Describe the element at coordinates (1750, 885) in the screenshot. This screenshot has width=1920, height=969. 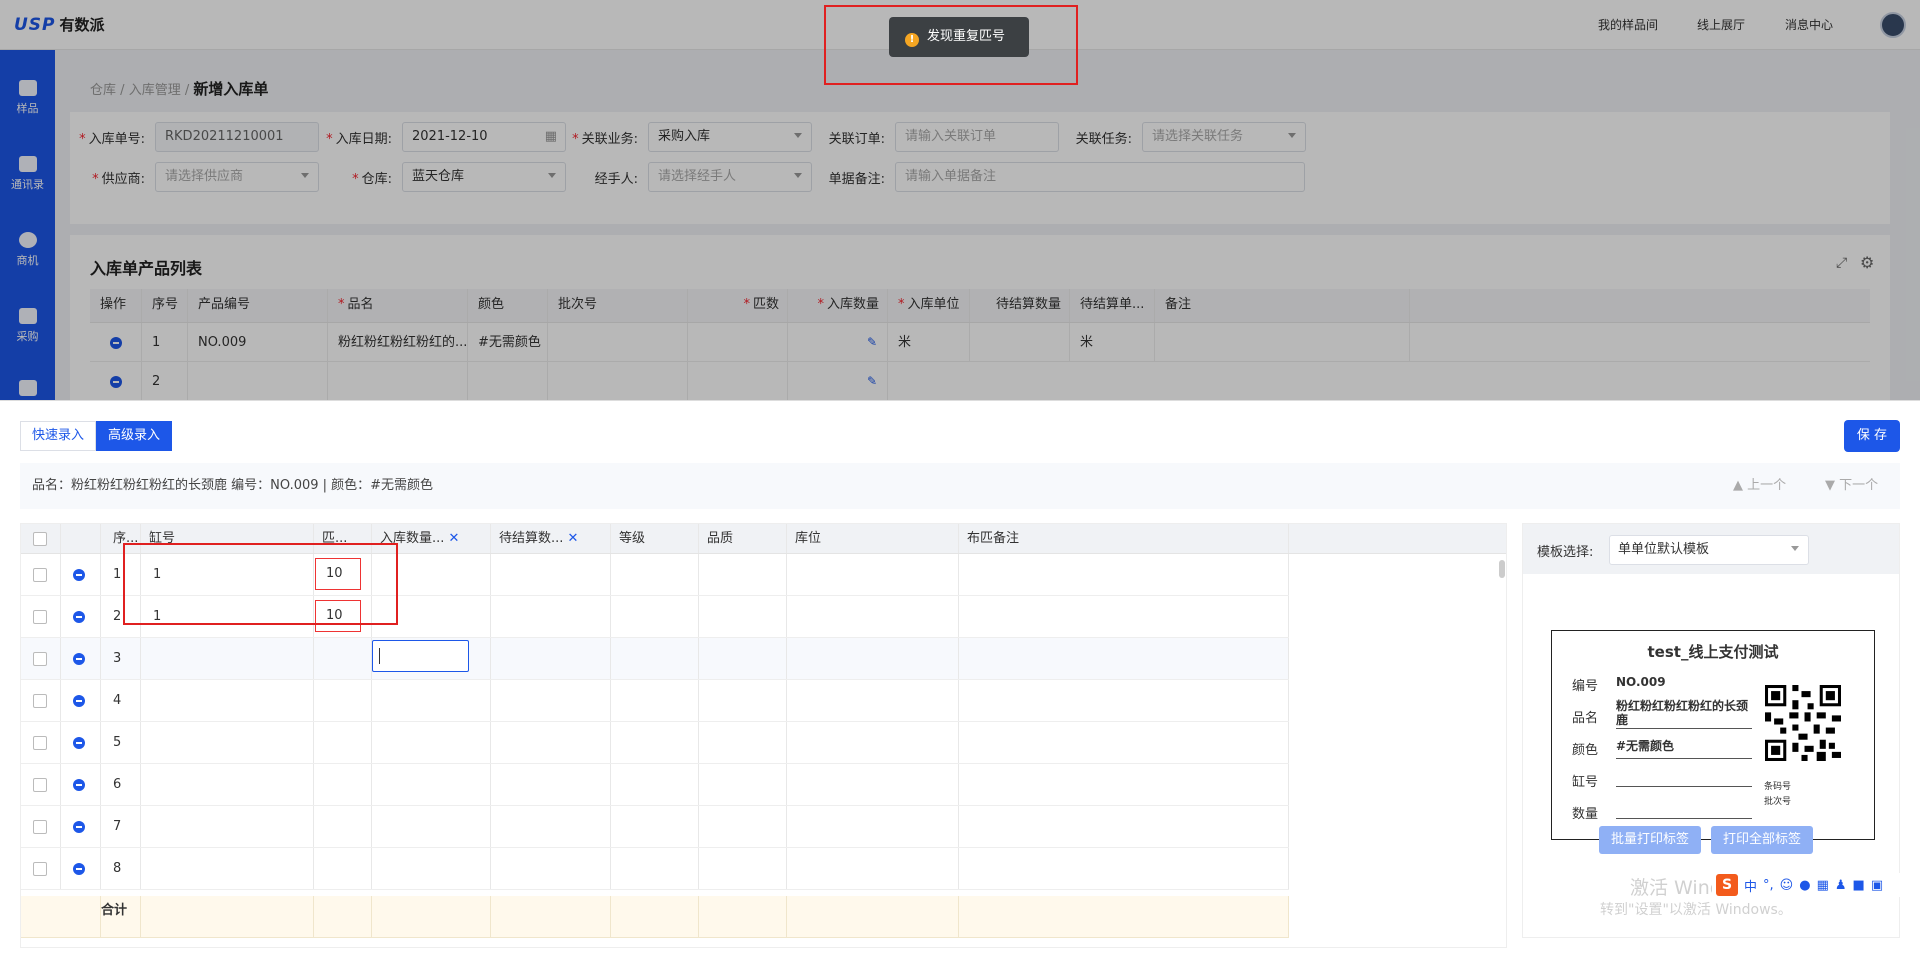
I see `ime-mode: 中` at that location.